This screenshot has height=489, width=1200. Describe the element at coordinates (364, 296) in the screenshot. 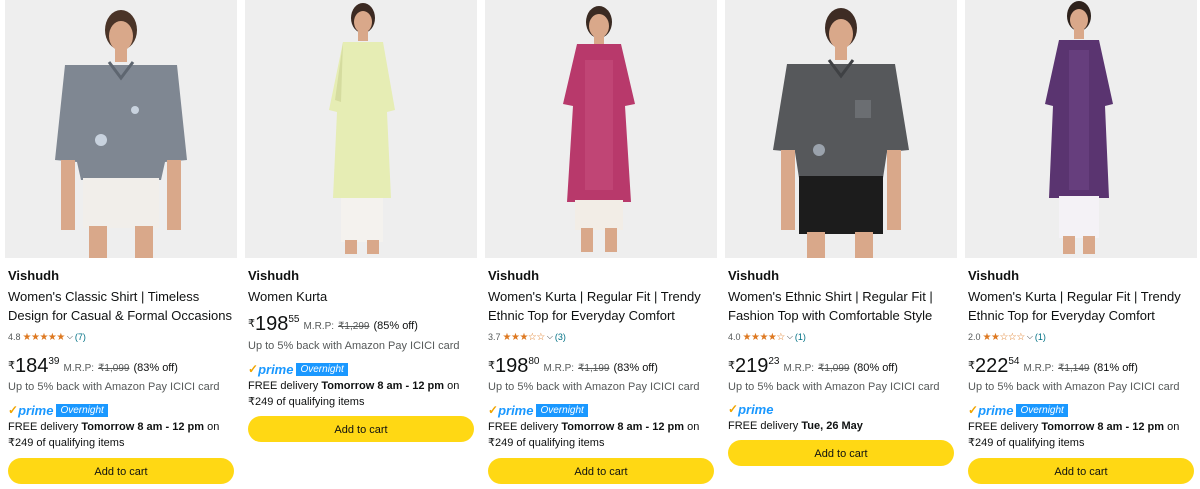

I see `product-title: Women Kurta` at that location.